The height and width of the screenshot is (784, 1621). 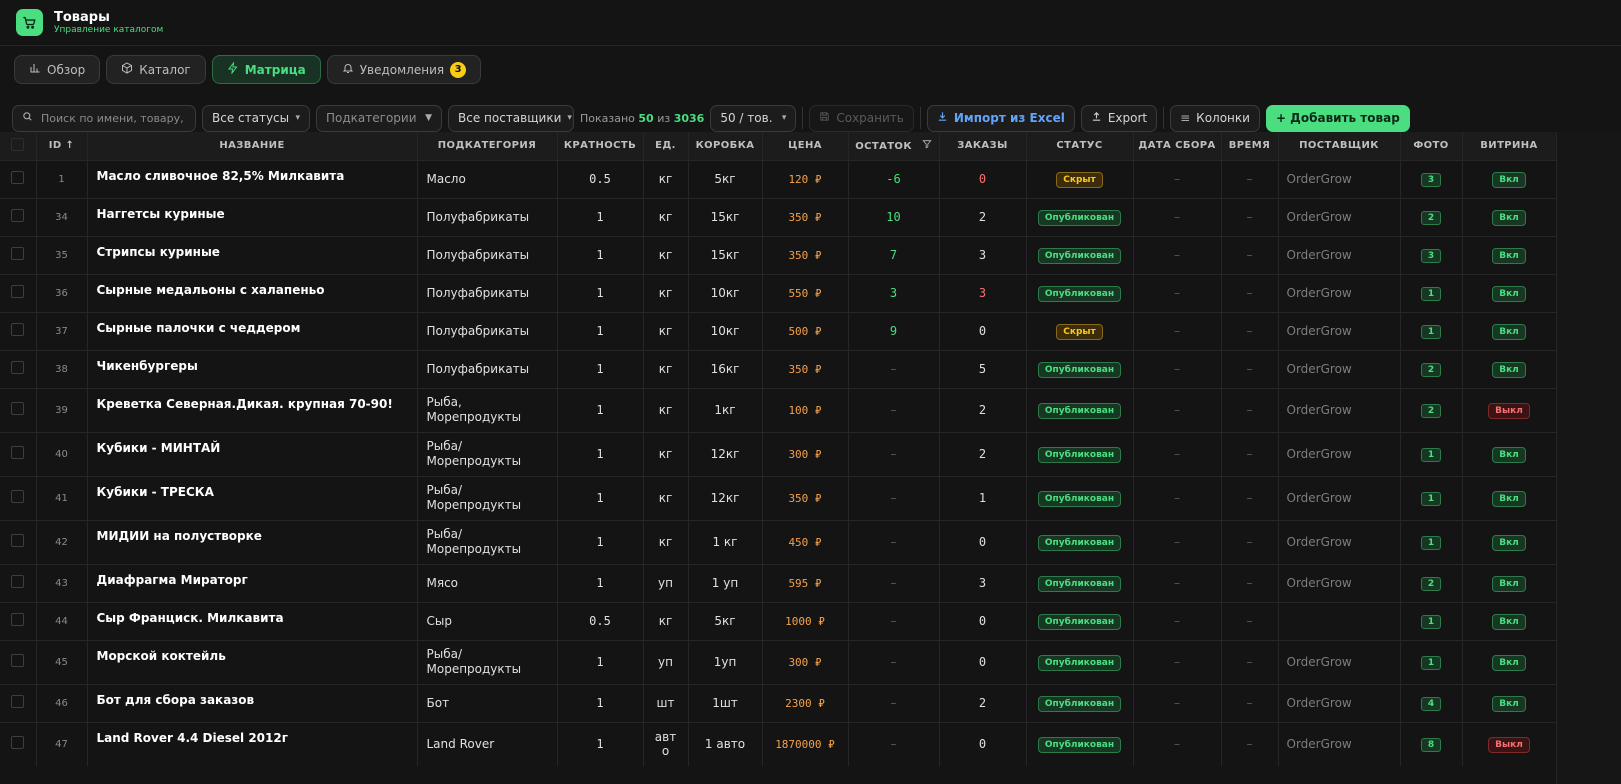 What do you see at coordinates (927, 146) in the screenshot?
I see `filter-icon` at bounding box center [927, 146].